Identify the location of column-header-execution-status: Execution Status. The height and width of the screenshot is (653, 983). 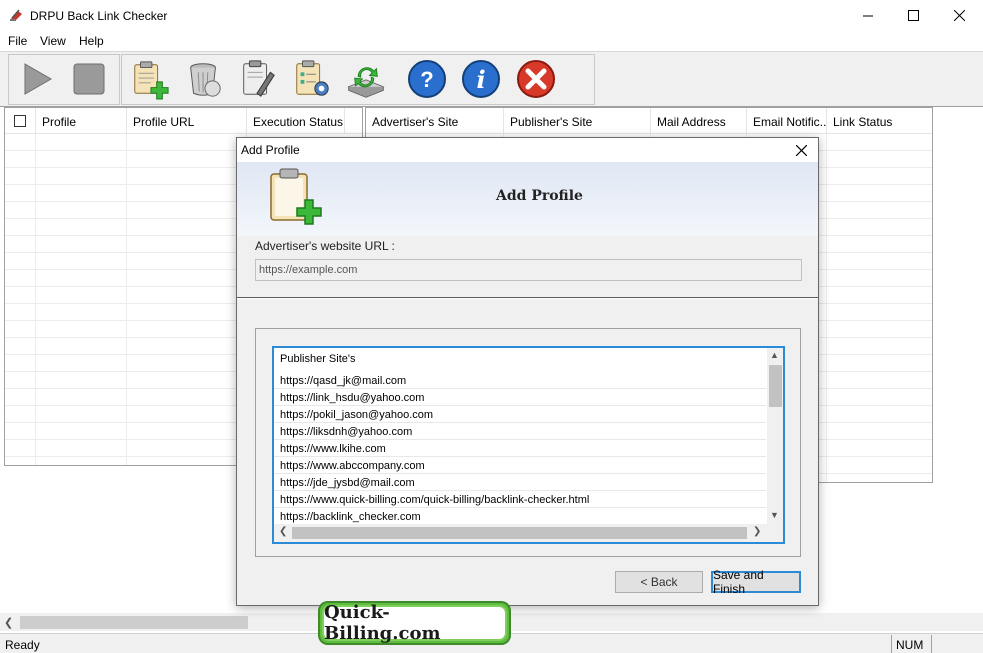
(296, 121).